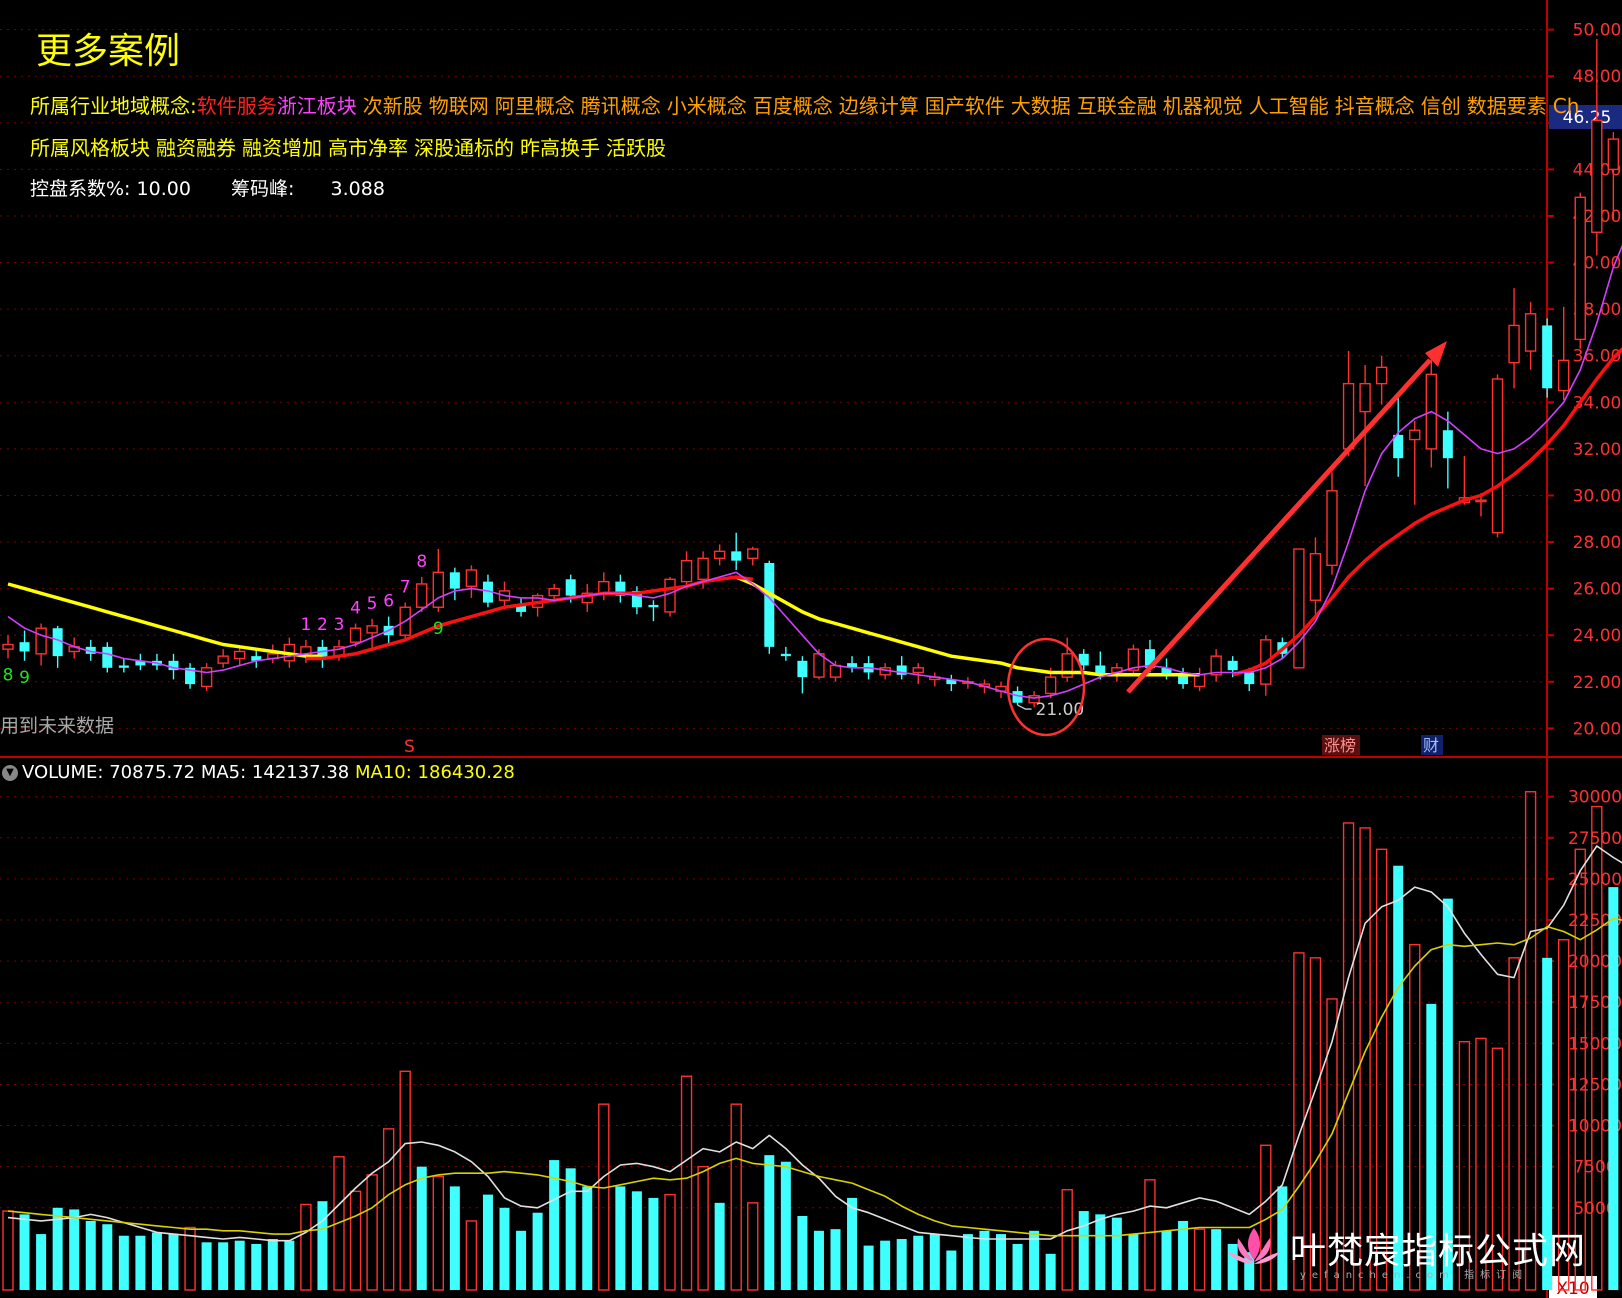 The height and width of the screenshot is (1298, 1622). Describe the element at coordinates (1289, 106) in the screenshot. I see `industry-tag: 人工智能` at that location.